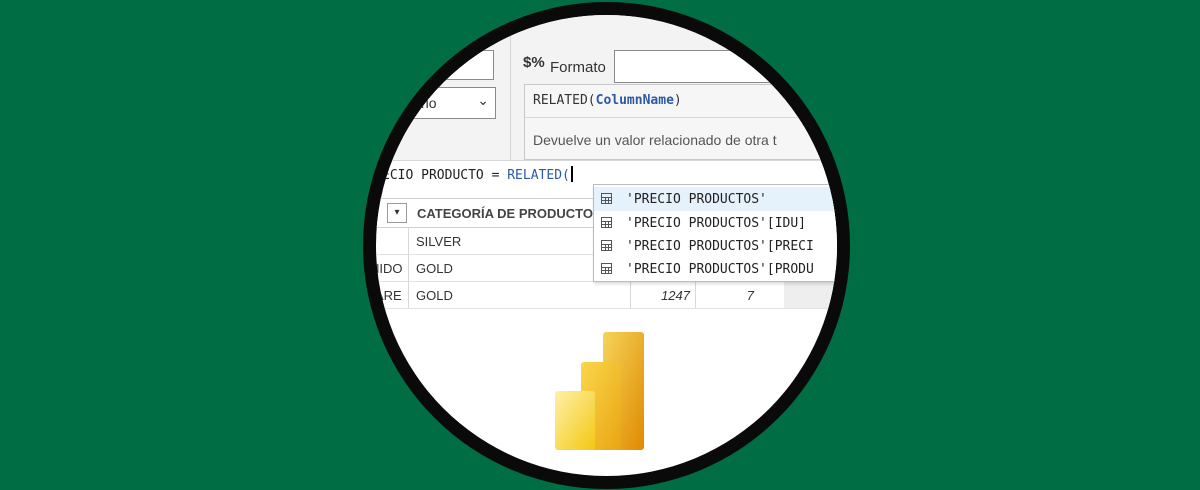 This screenshot has width=1200, height=490. Describe the element at coordinates (534, 62) in the screenshot. I see `format-icon: $%` at that location.